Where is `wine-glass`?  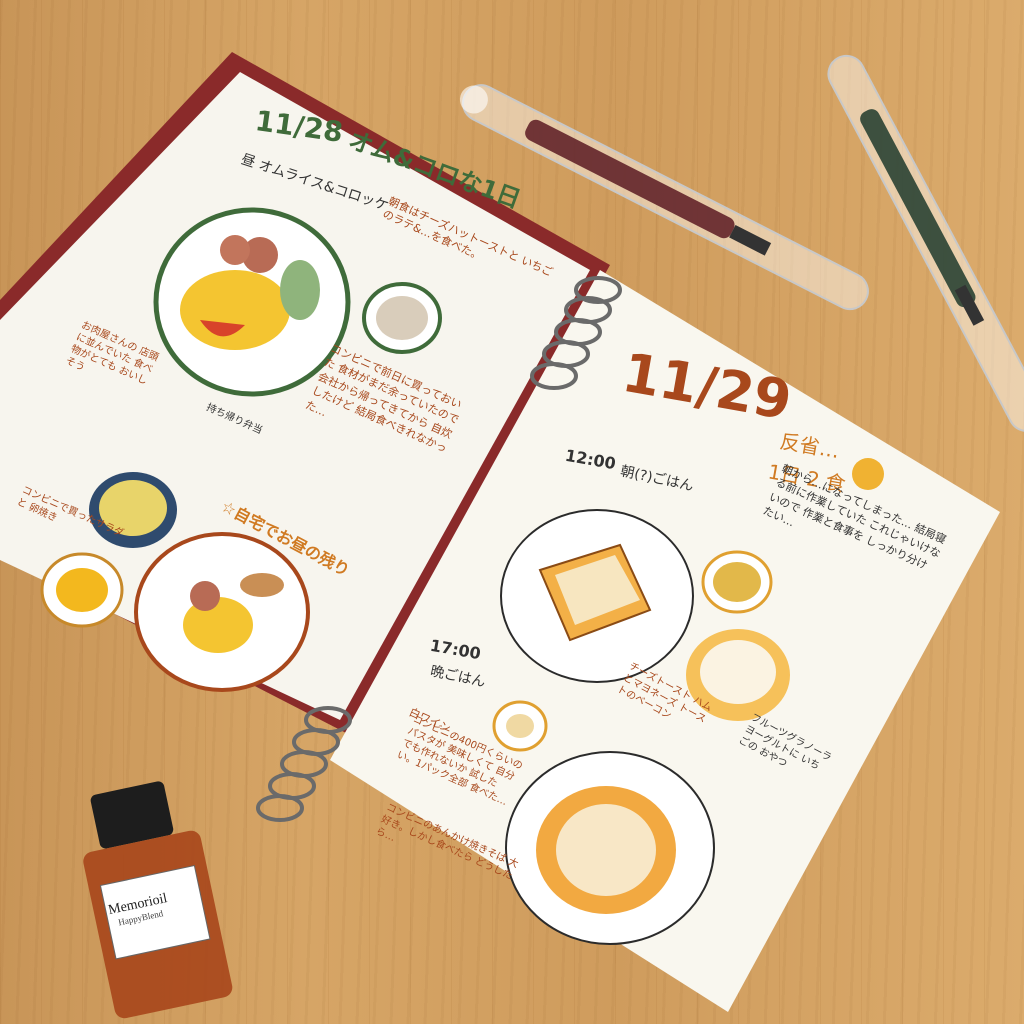
wine-glass is located at coordinates (520, 726).